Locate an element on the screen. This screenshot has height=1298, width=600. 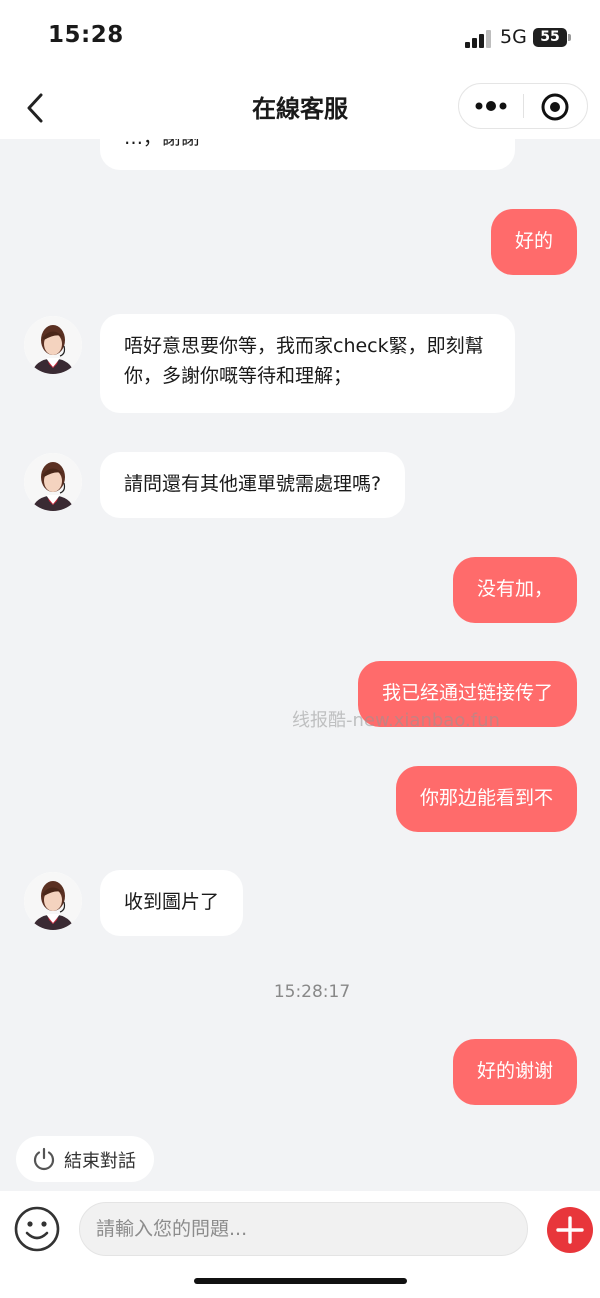
add-button is located at coordinates (570, 1230).